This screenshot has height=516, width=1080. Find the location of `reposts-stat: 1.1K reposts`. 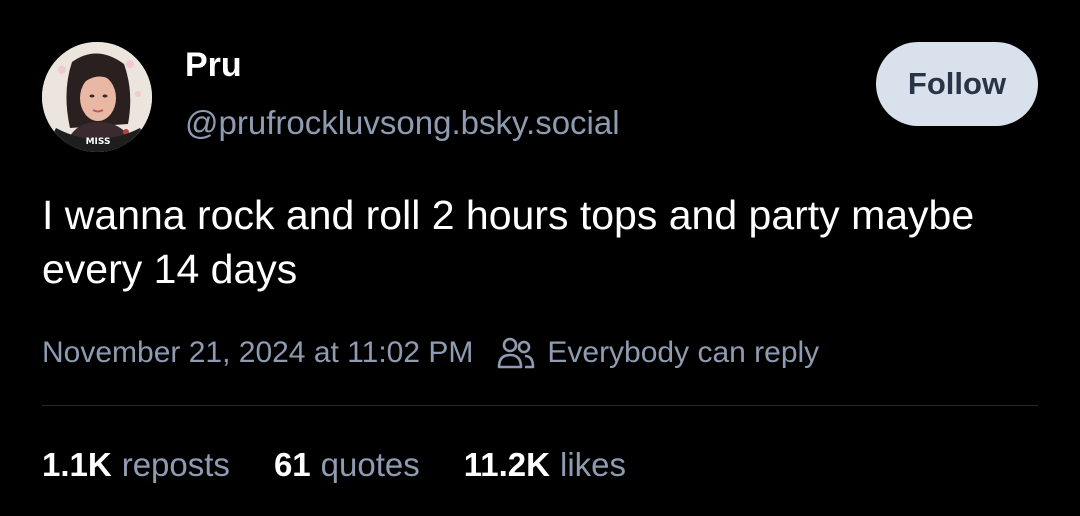

reposts-stat: 1.1K reposts is located at coordinates (136, 465).